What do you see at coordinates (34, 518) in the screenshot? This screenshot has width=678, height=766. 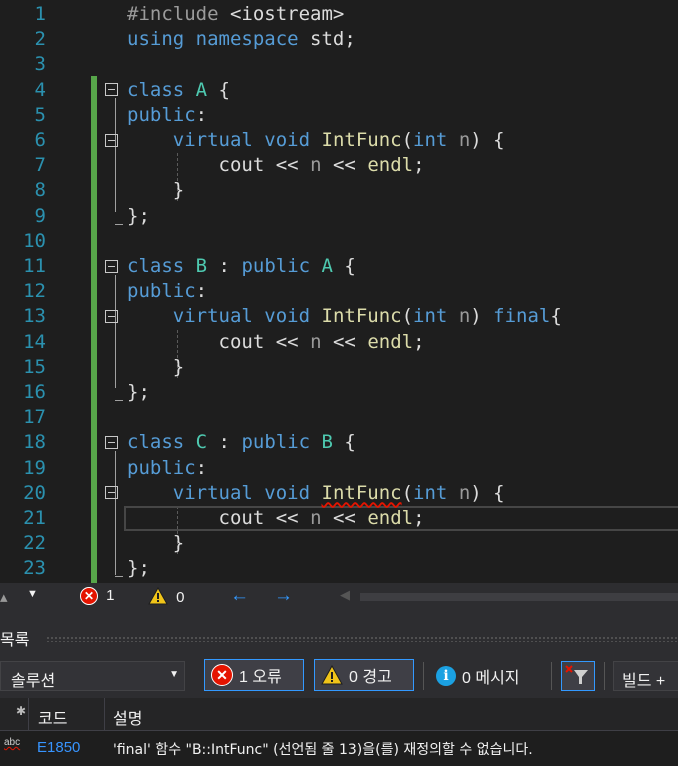 I see `line-number: 21` at bounding box center [34, 518].